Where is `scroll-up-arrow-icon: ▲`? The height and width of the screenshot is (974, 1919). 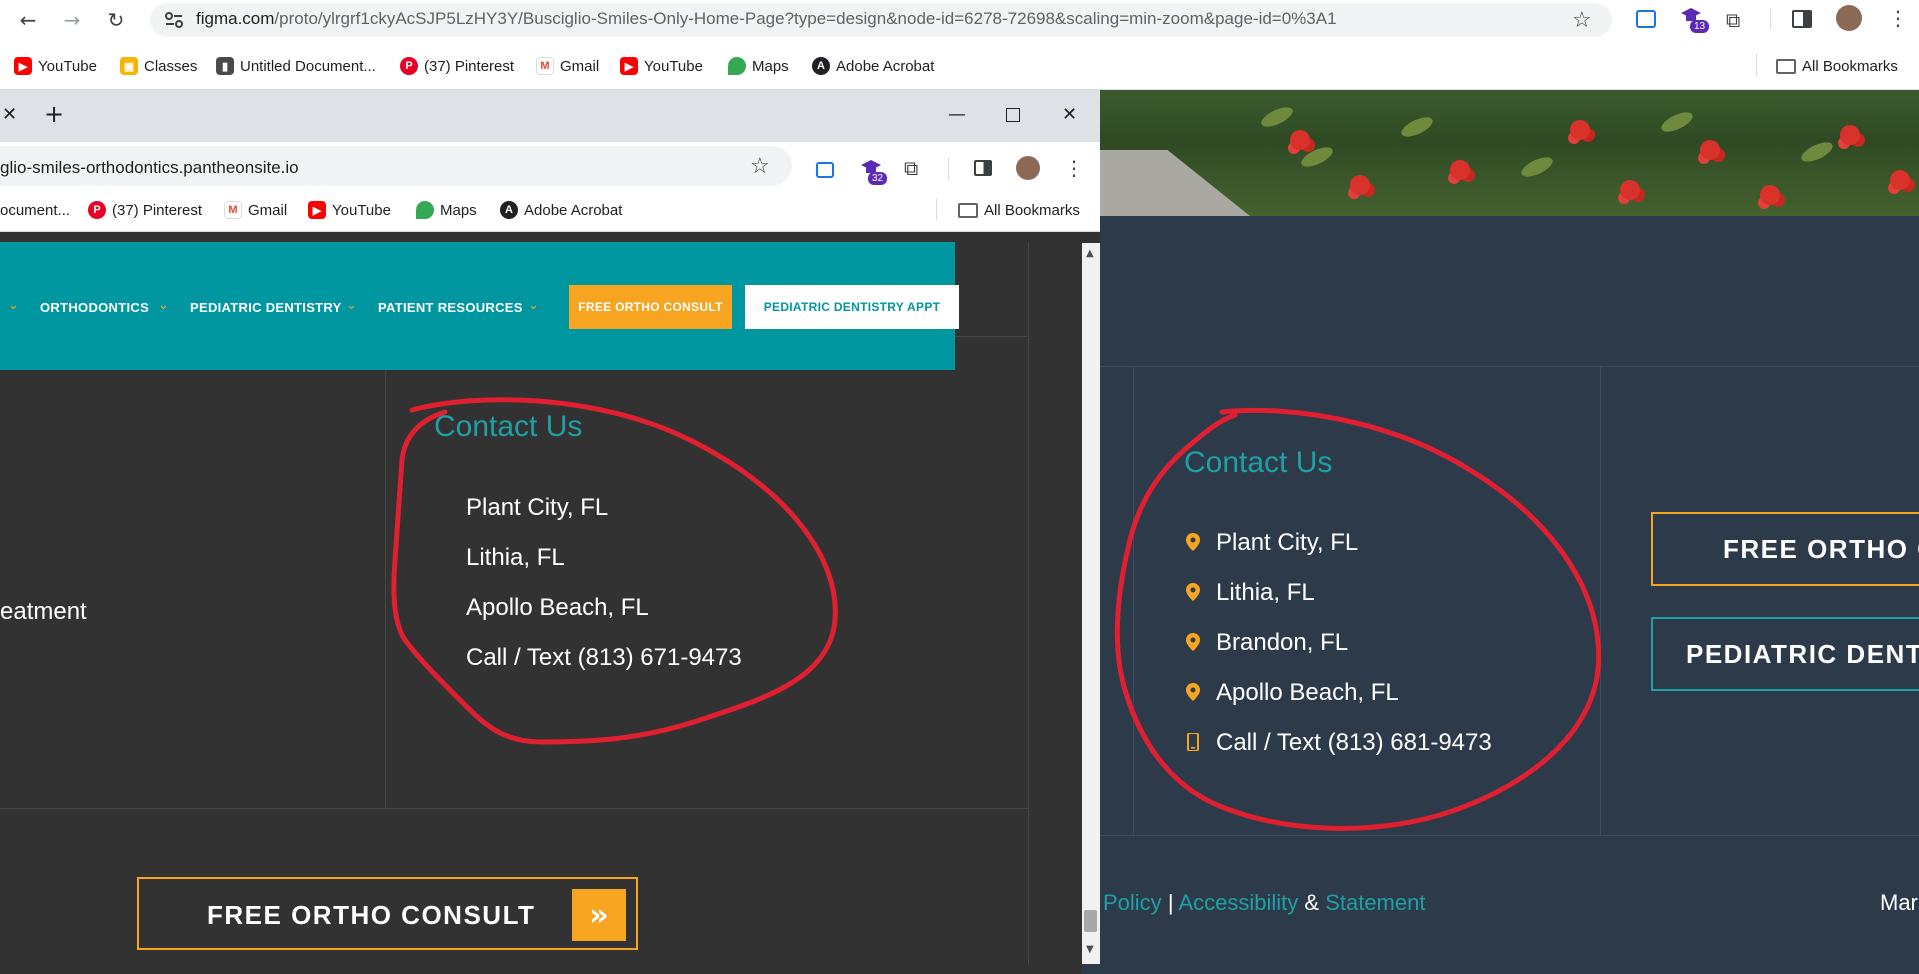 scroll-up-arrow-icon: ▲ is located at coordinates (1090, 253).